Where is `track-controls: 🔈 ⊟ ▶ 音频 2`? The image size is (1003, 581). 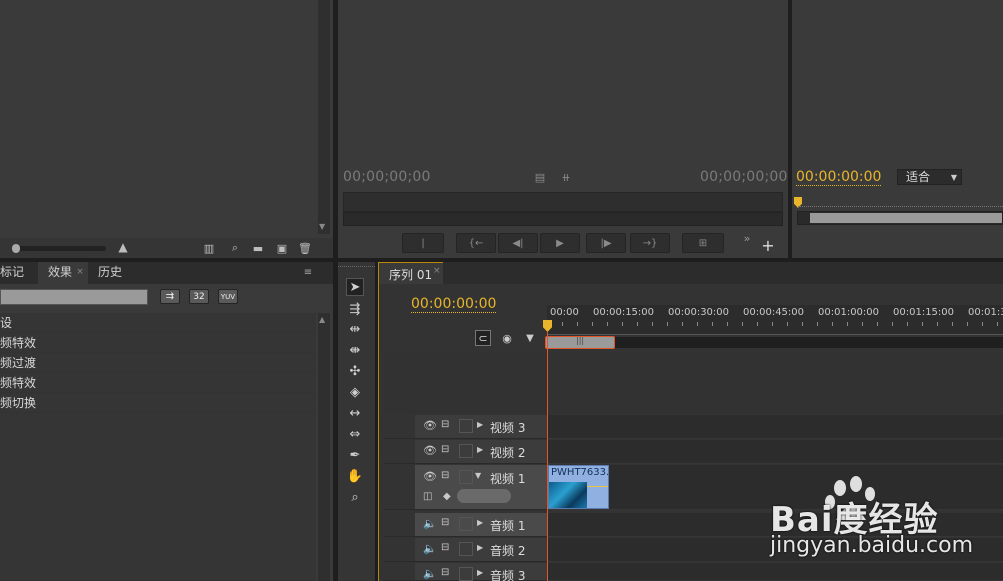
track-controls: 🔈 ⊟ ▶ 音频 2 is located at coordinates (481, 550).